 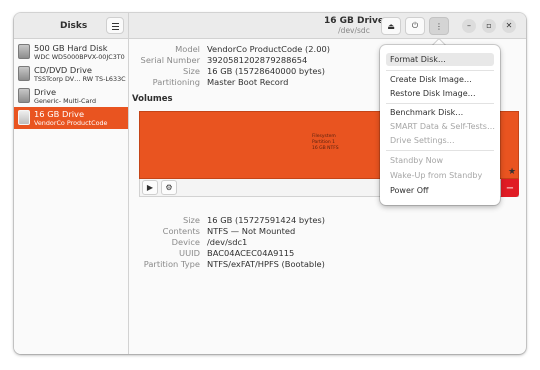 I want to click on contents-value: NTFS — Not Mounted, so click(x=251, y=231).